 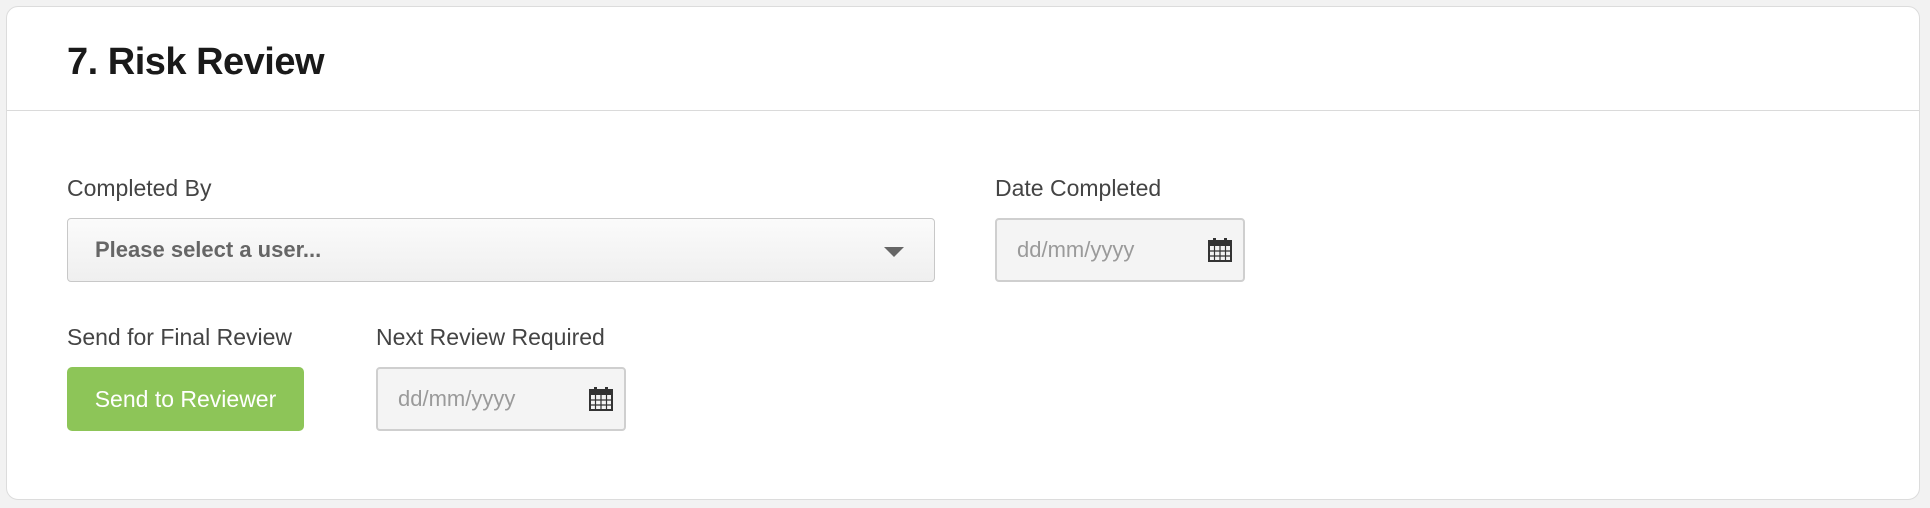 I want to click on caret-down-icon, so click(x=894, y=252).